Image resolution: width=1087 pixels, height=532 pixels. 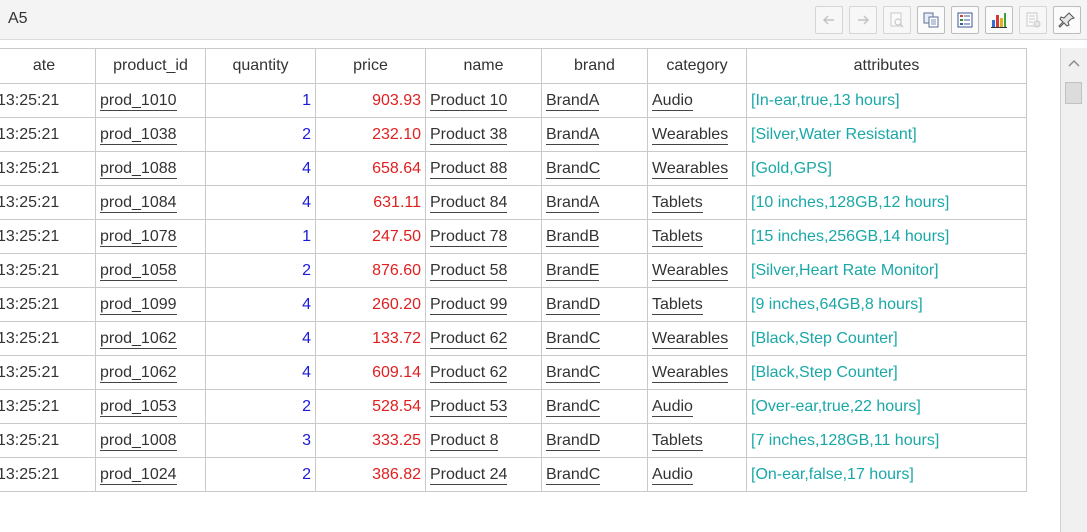 What do you see at coordinates (150, 474) in the screenshot?
I see `cell-product-id: prod_1024` at bounding box center [150, 474].